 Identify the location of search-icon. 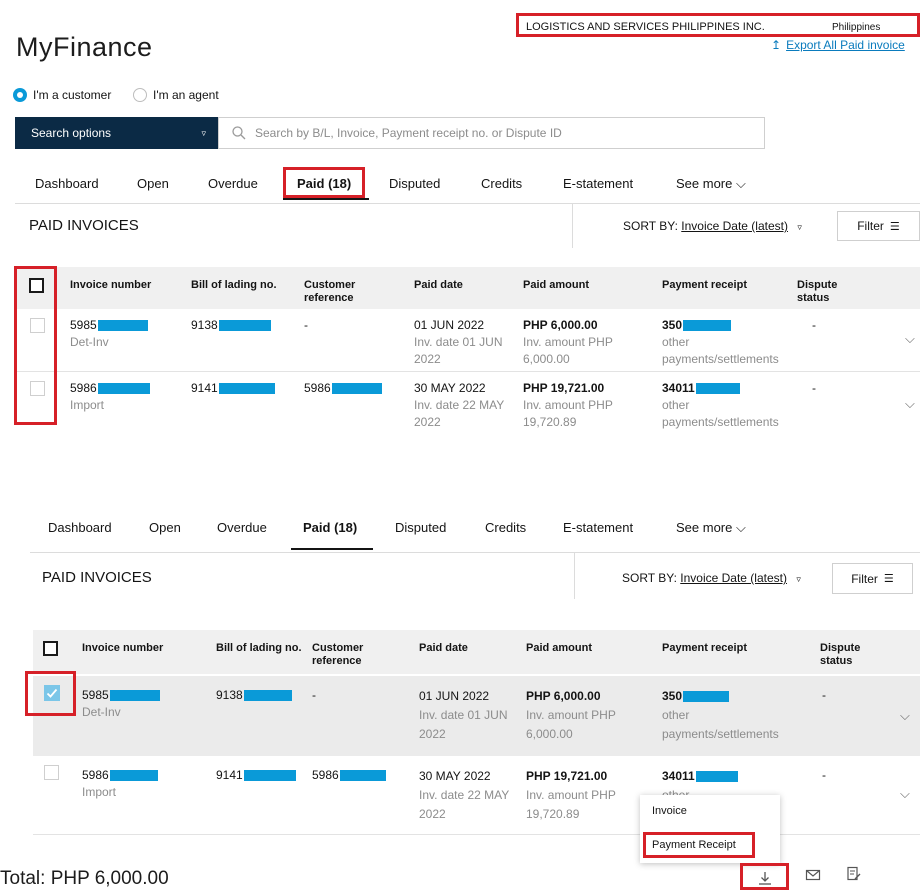
(239, 133).